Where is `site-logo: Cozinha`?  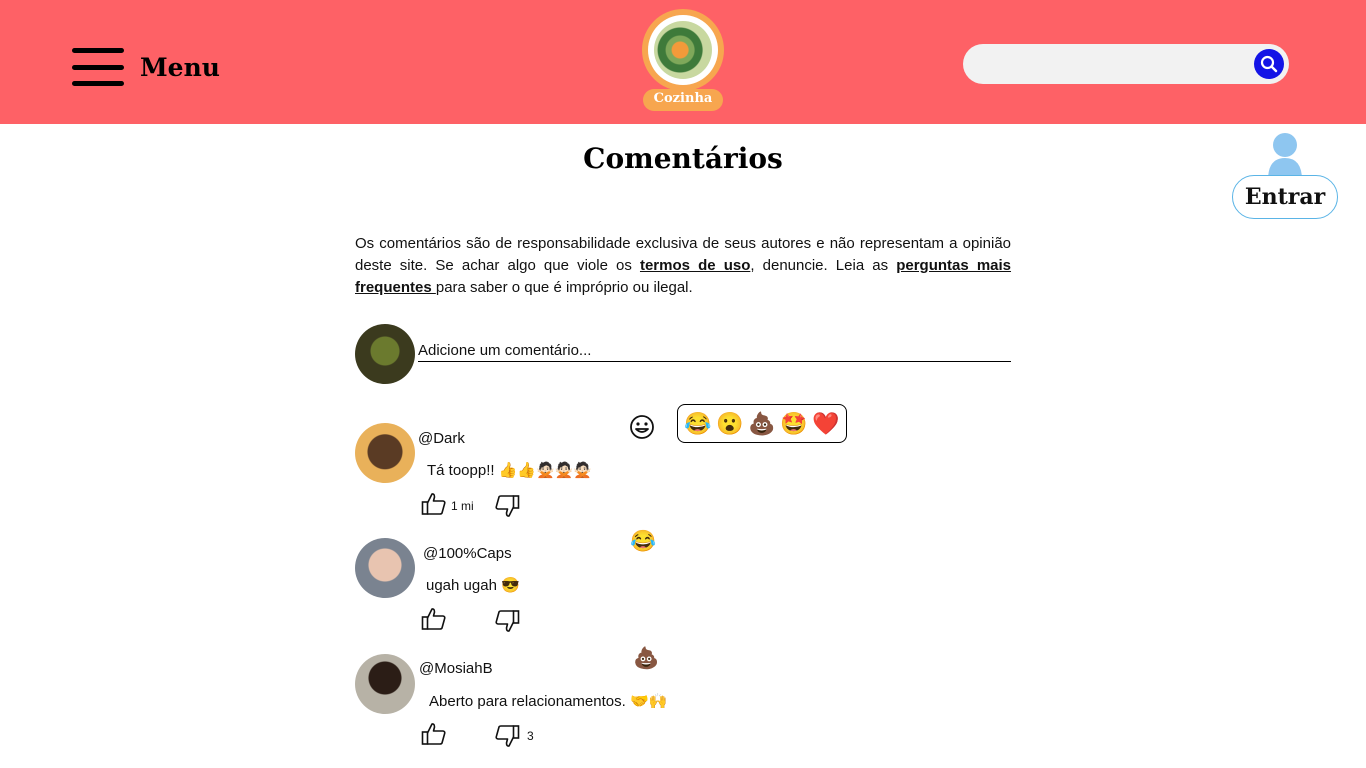
site-logo: Cozinha is located at coordinates (683, 60).